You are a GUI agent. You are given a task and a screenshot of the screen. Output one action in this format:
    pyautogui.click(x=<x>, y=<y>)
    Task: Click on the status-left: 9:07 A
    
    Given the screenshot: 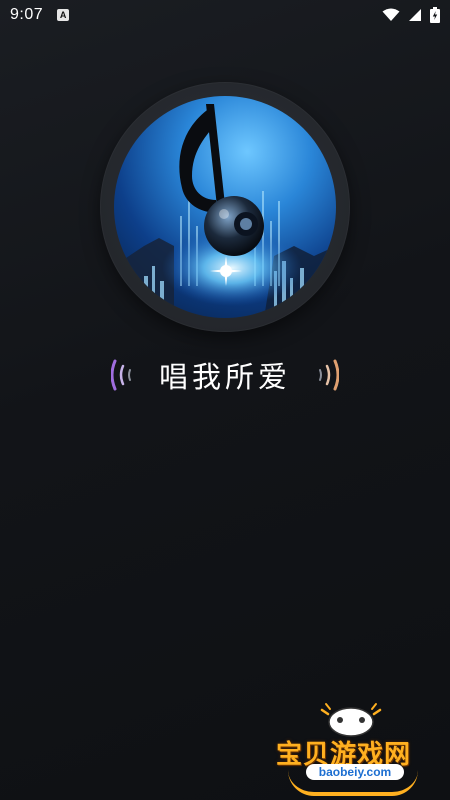 What is the action you would take?
    pyautogui.click(x=40, y=15)
    